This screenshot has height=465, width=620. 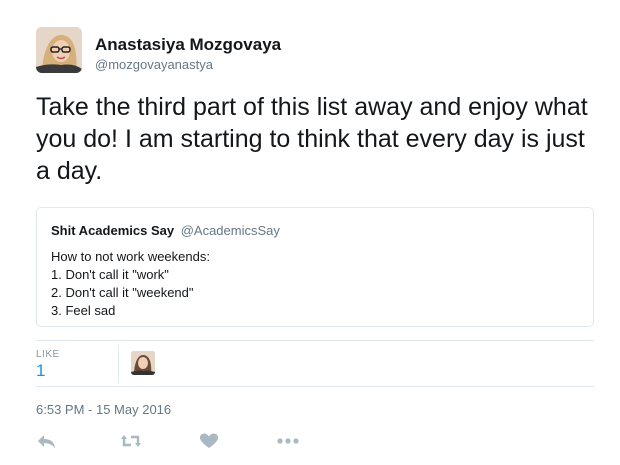 I want to click on author-handle: @mozgovayanastya, so click(x=154, y=64).